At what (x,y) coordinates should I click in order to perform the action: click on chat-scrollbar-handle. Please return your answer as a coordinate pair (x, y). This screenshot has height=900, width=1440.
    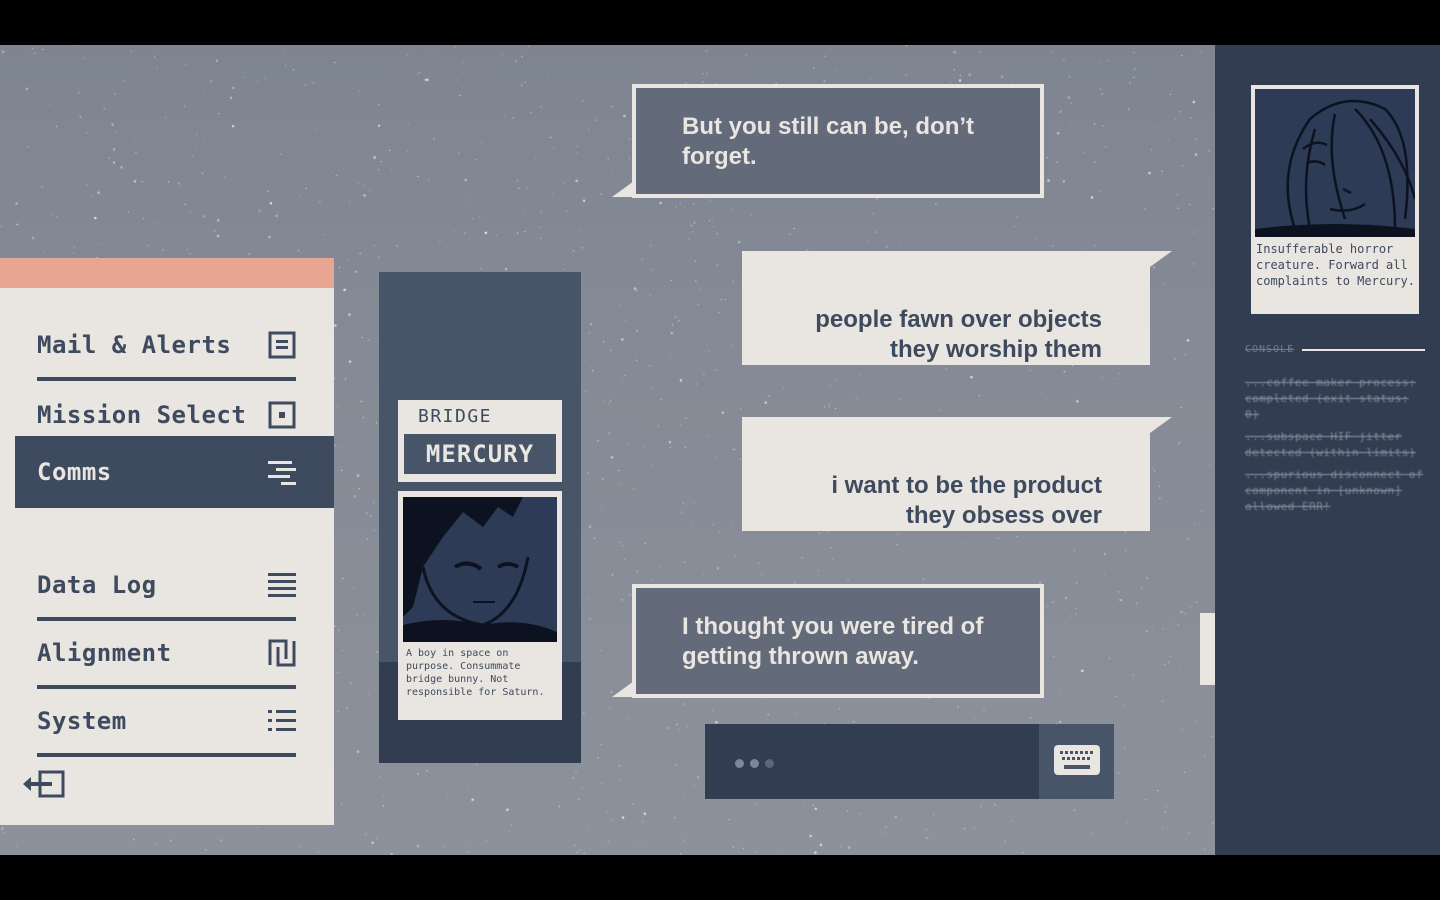
    Looking at the image, I should click on (1207, 649).